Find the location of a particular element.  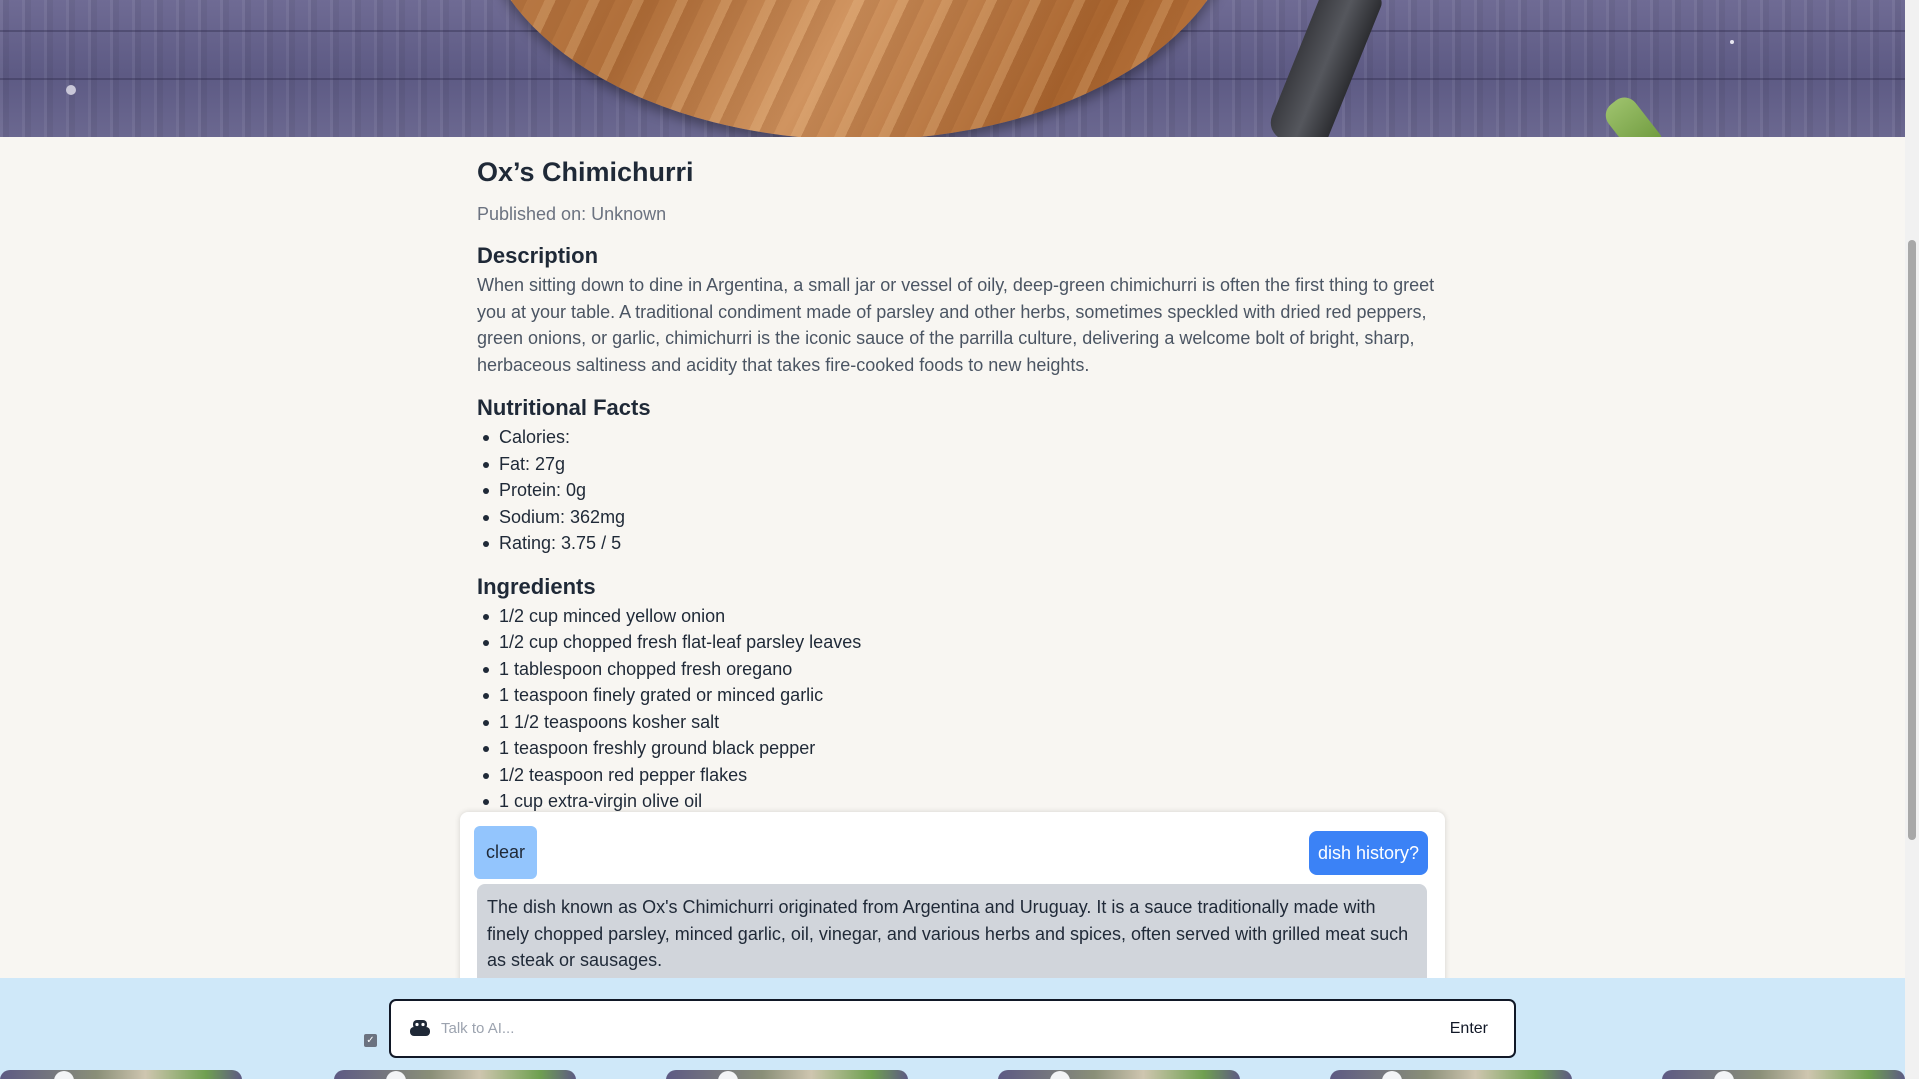

ingredient-item: 1 1/2 teaspoons kosher salt is located at coordinates (957, 722).